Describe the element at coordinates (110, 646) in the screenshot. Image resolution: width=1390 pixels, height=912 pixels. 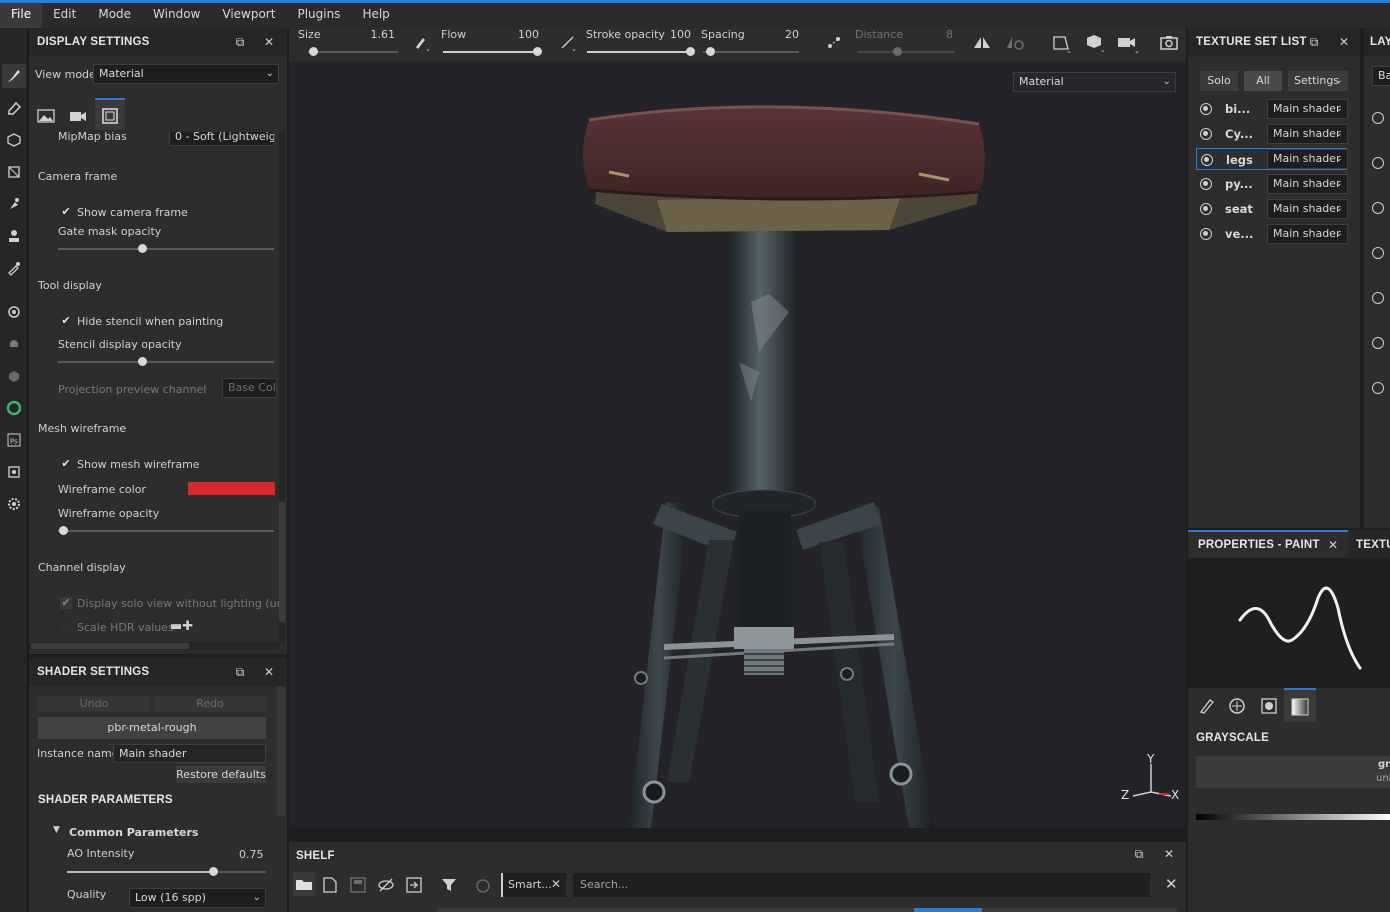
I see `h-scrollbar-thumb` at that location.